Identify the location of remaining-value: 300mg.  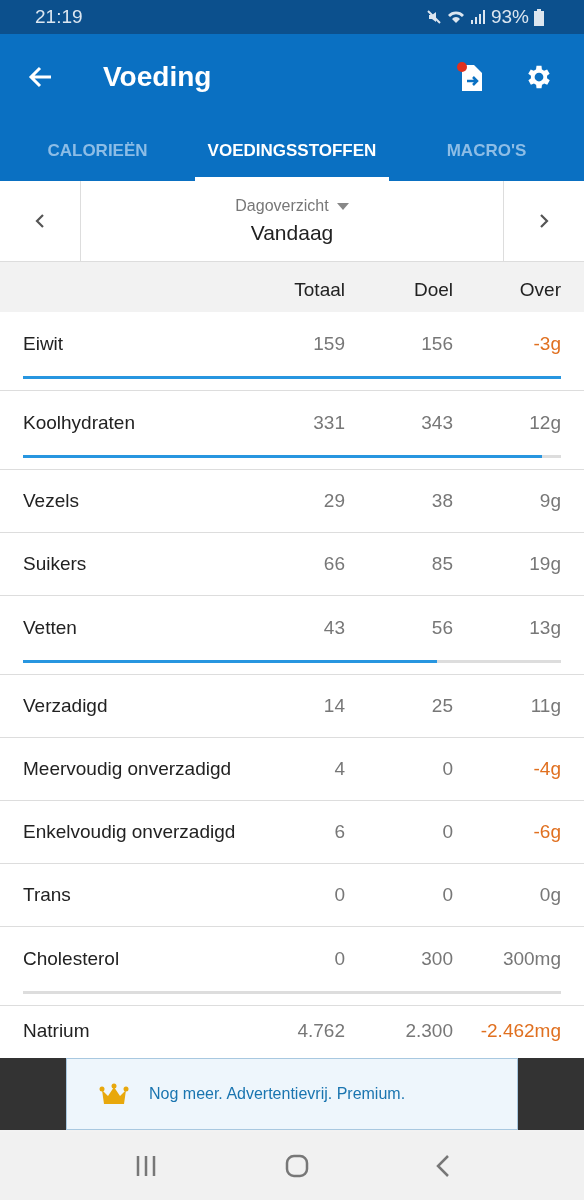
(531, 959).